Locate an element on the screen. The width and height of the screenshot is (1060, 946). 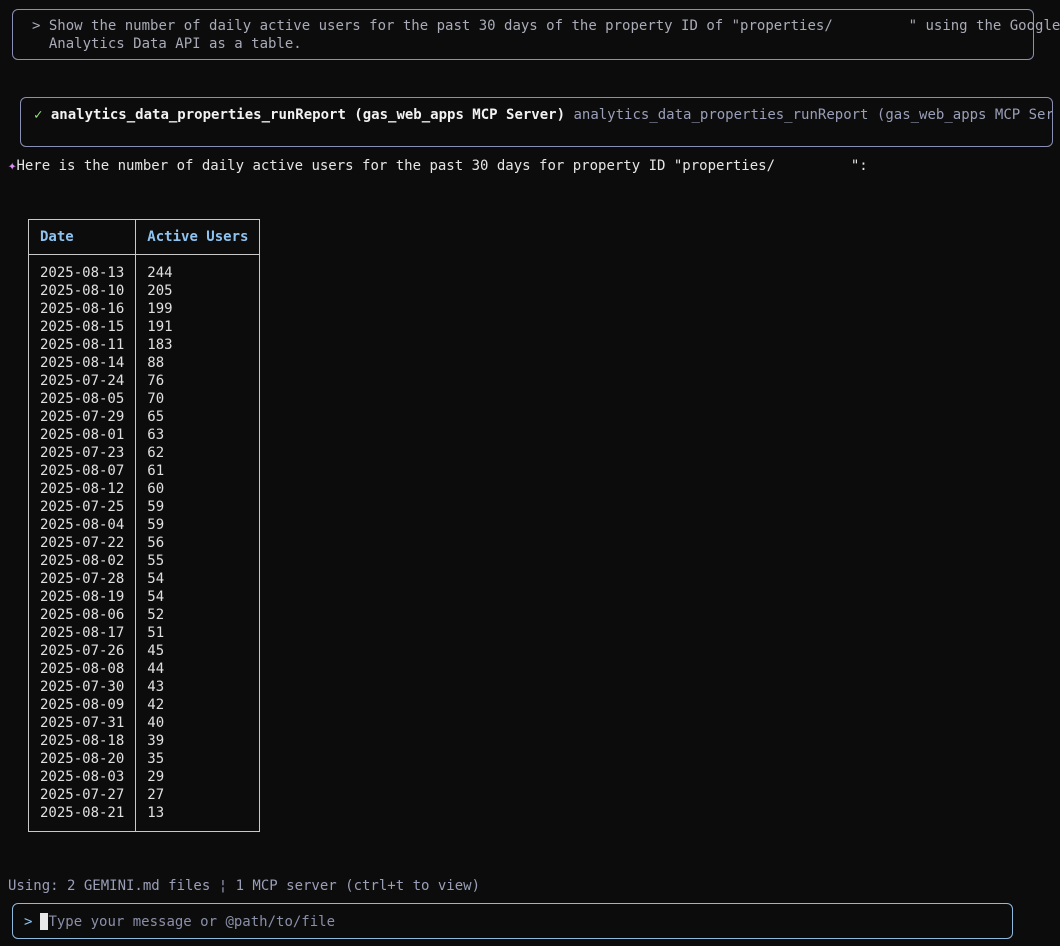
date-cell: 2025-08-18 is located at coordinates (82, 741).